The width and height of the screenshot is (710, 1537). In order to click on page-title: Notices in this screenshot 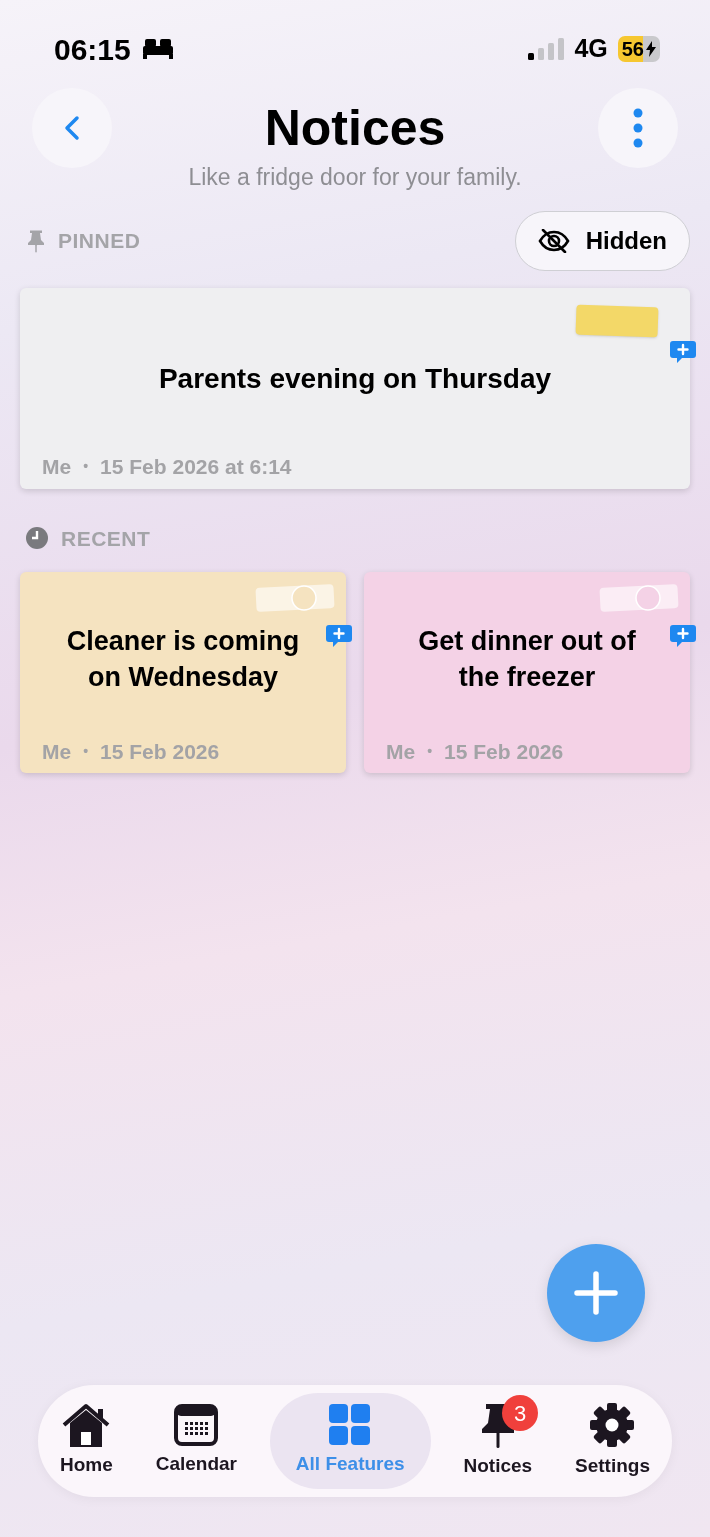, I will do `click(355, 128)`.